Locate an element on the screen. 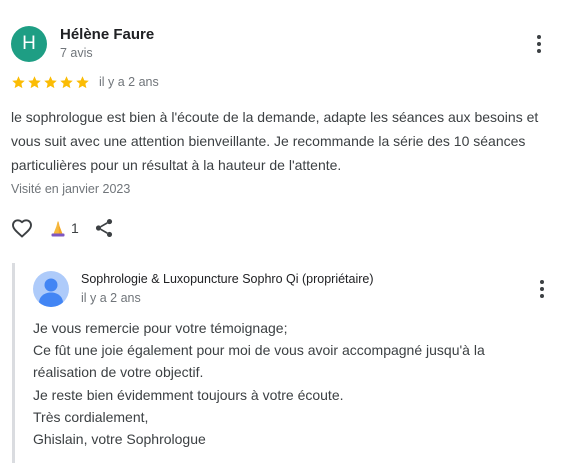 Image resolution: width=569 pixels, height=470 pixels. review-more-options-button is located at coordinates (539, 44).